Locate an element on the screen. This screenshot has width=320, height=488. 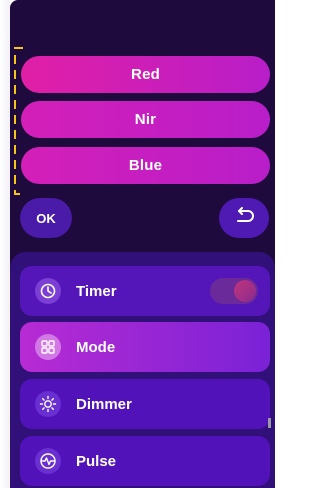
sun-icon is located at coordinates (48, 404).